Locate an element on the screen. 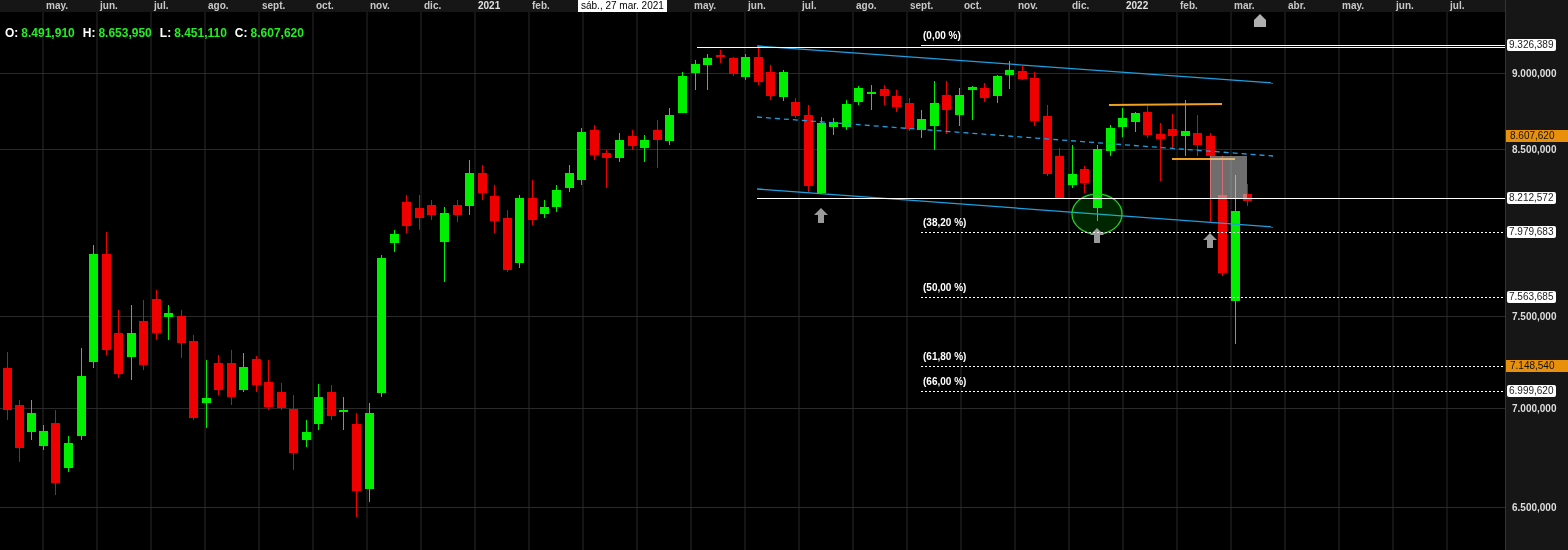  date-label: may. is located at coordinates (1353, 6).